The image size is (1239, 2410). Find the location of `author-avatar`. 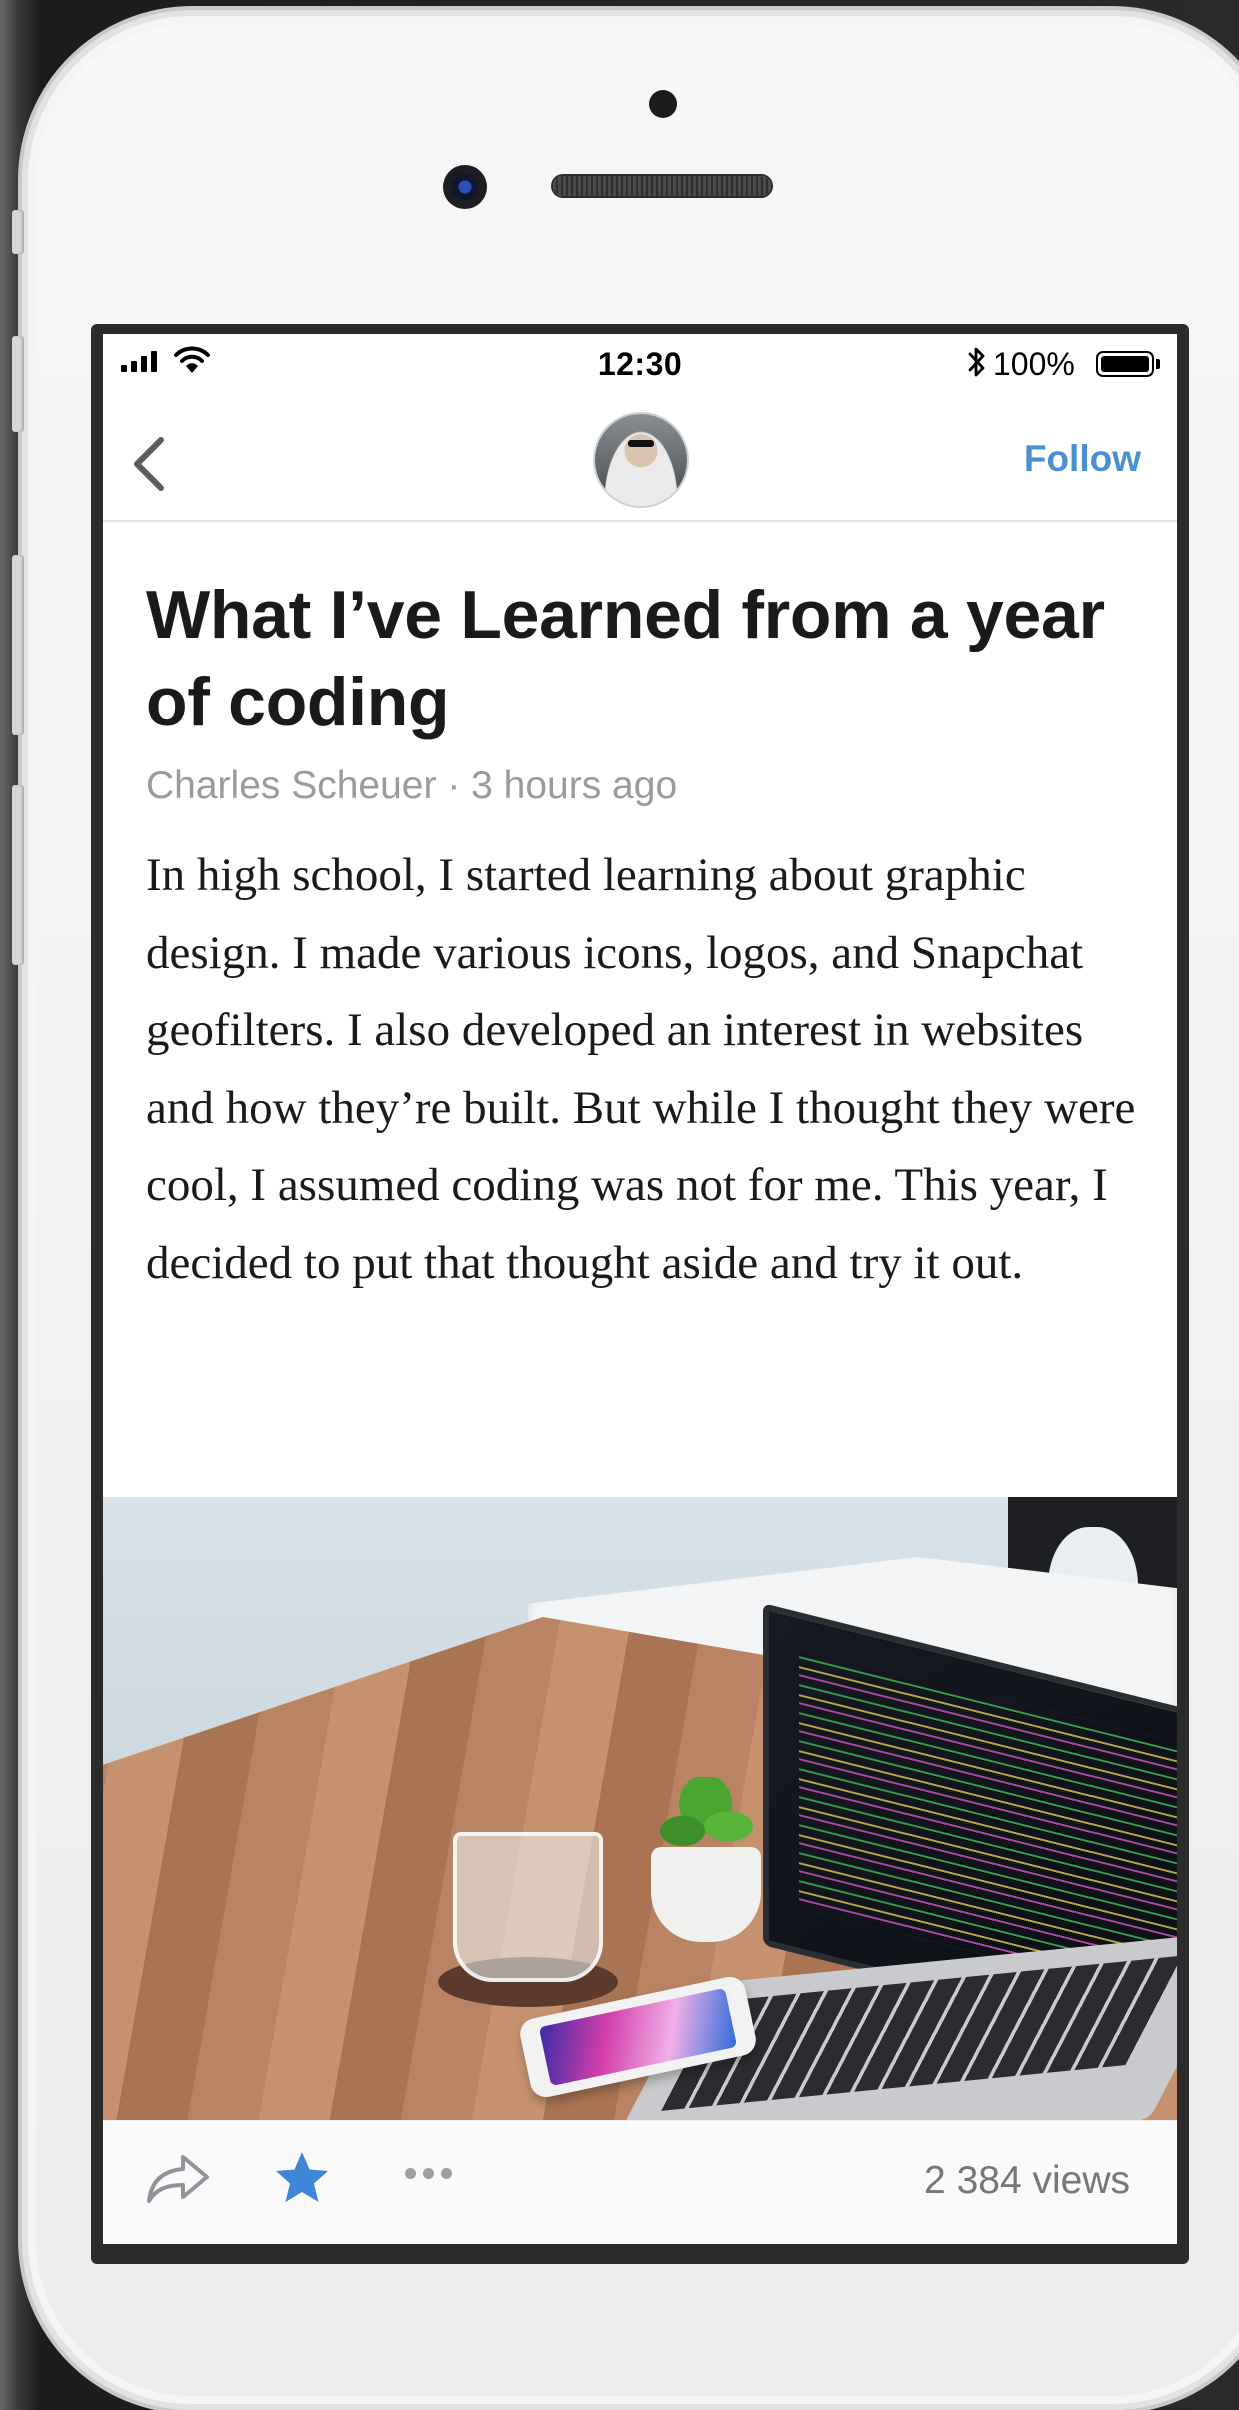

author-avatar is located at coordinates (641, 460).